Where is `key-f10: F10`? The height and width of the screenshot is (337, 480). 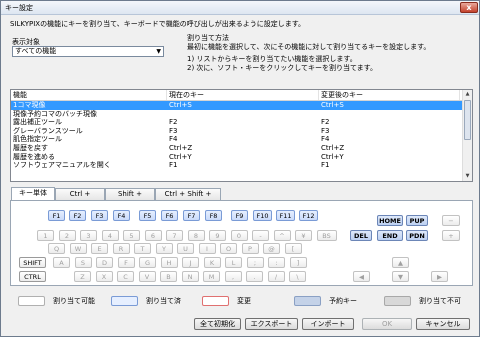 key-f10: F10 is located at coordinates (262, 215).